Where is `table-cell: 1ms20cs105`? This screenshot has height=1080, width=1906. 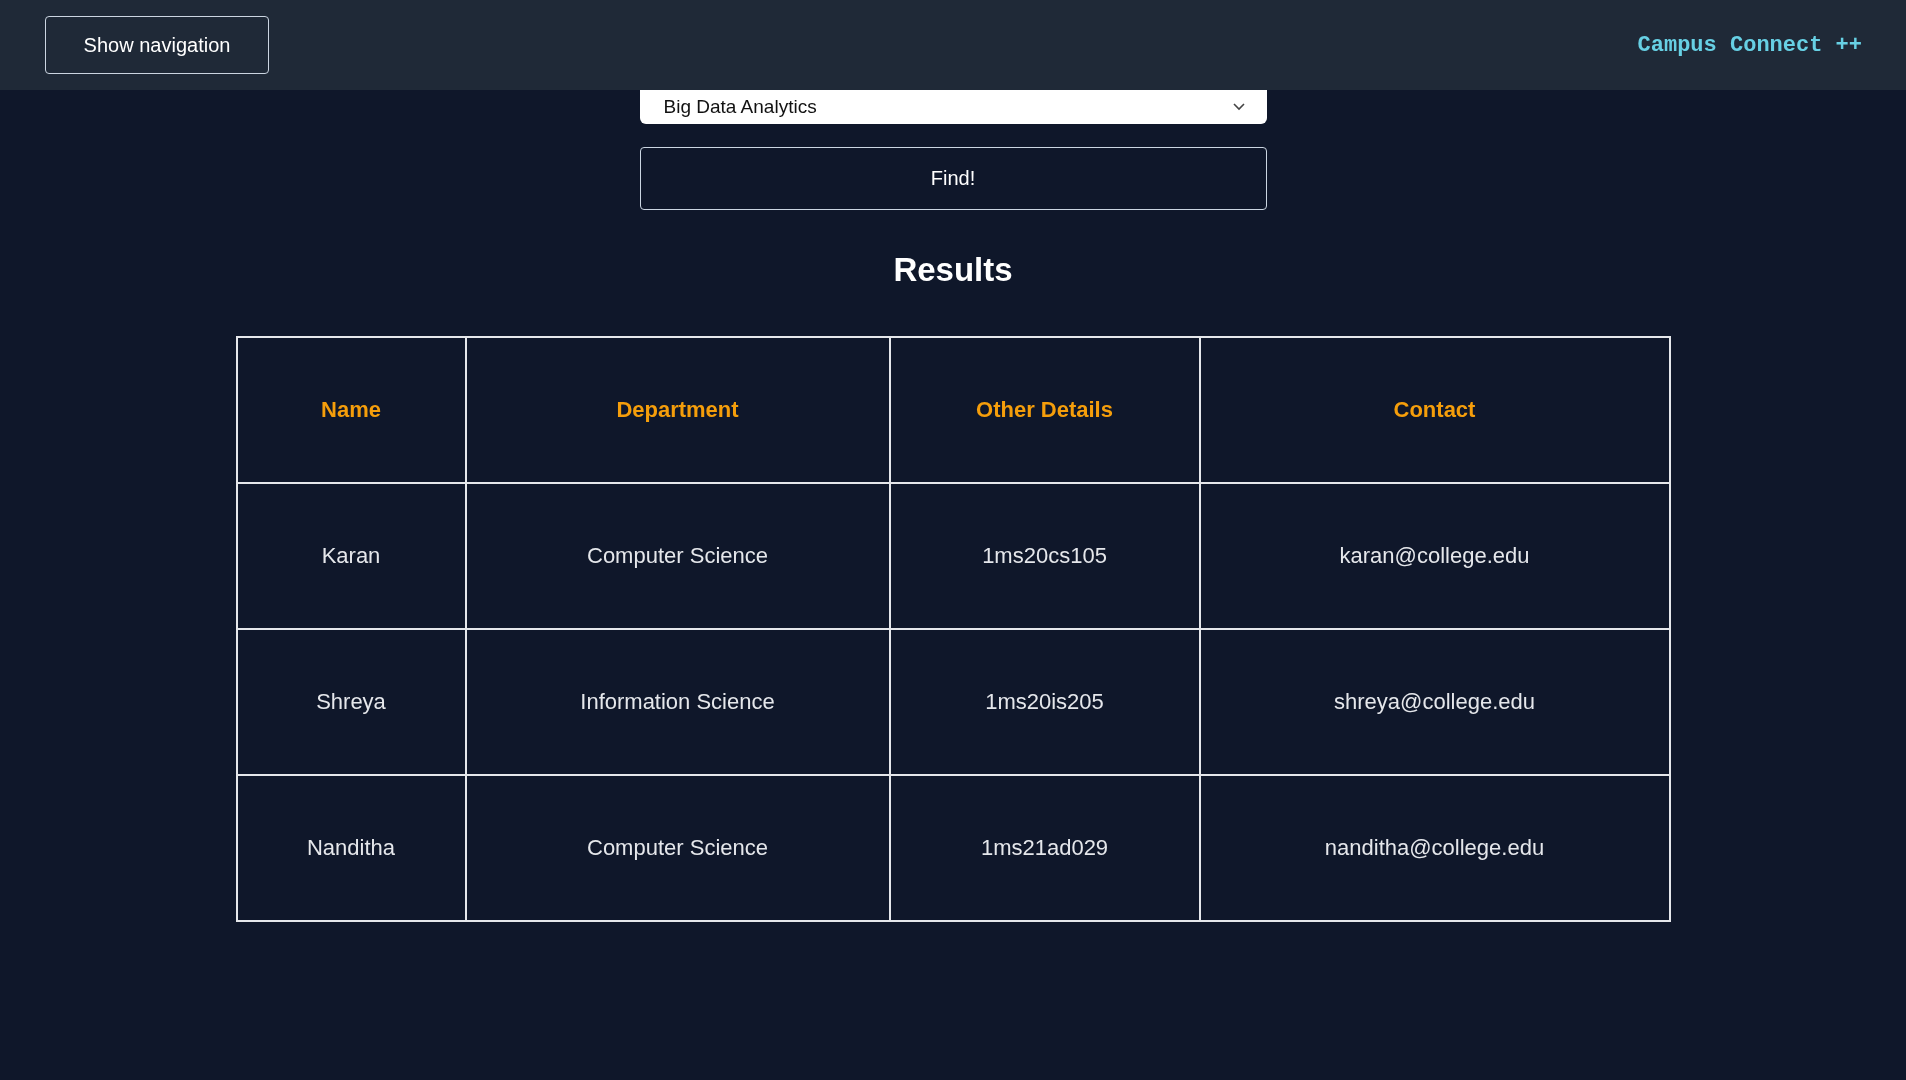 table-cell: 1ms20cs105 is located at coordinates (1044, 556).